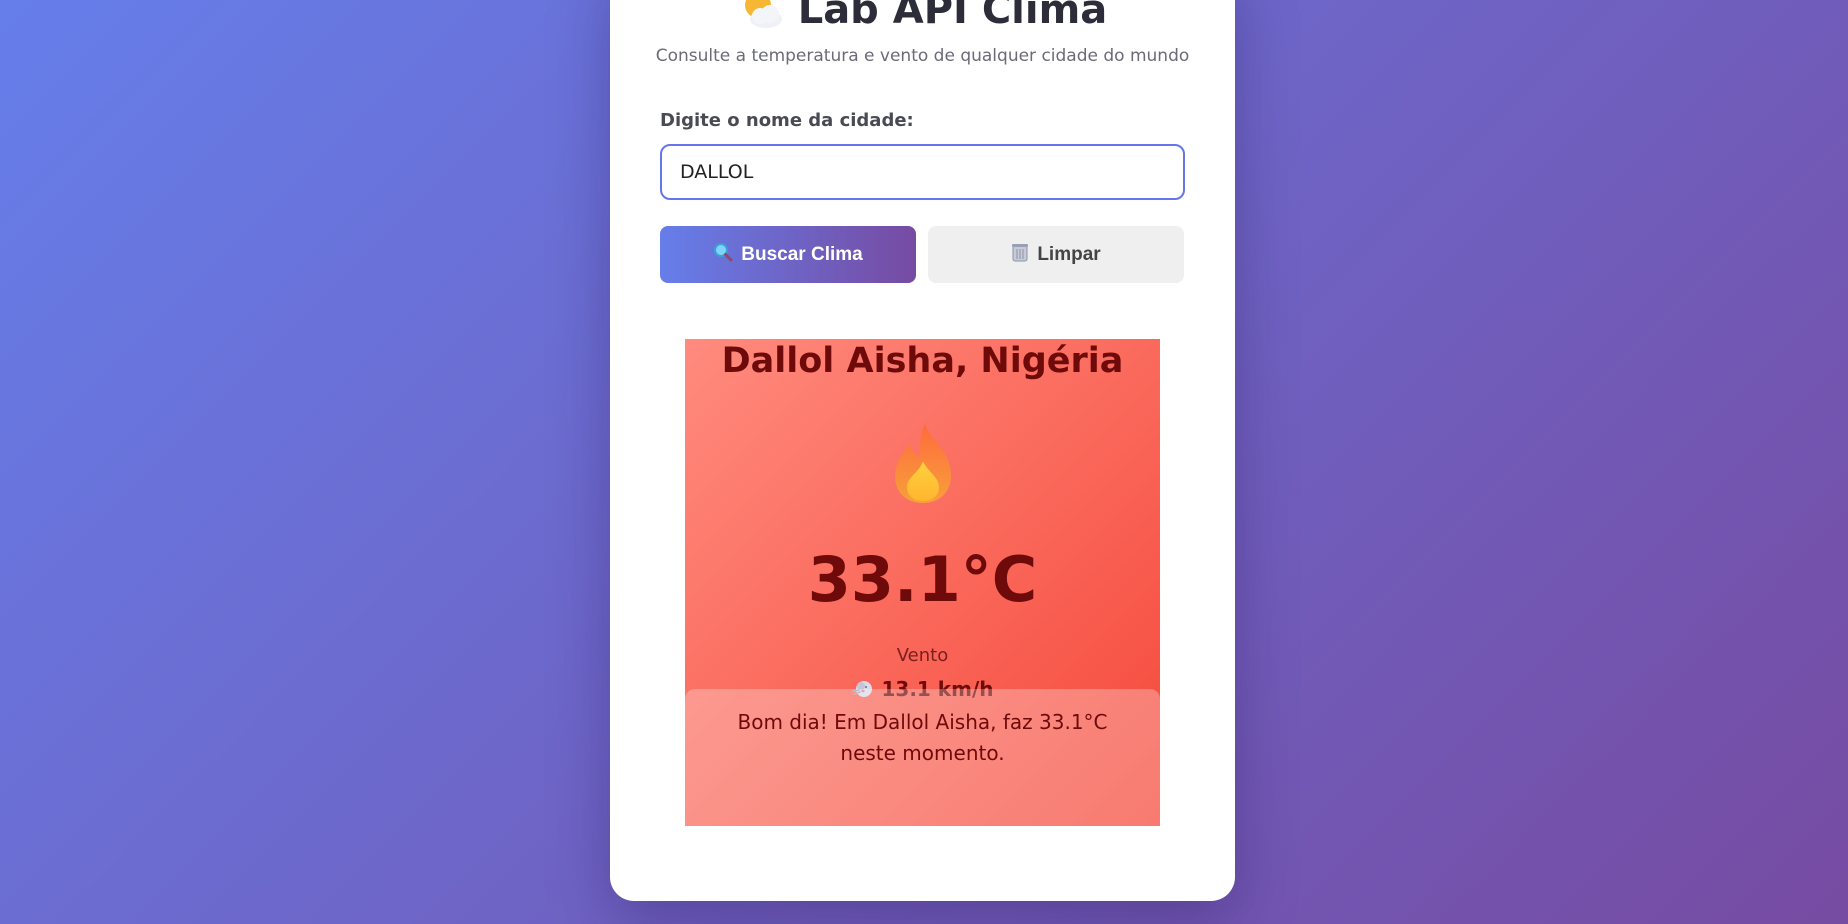  What do you see at coordinates (922, 655) in the screenshot?
I see `wind-label: Vento` at bounding box center [922, 655].